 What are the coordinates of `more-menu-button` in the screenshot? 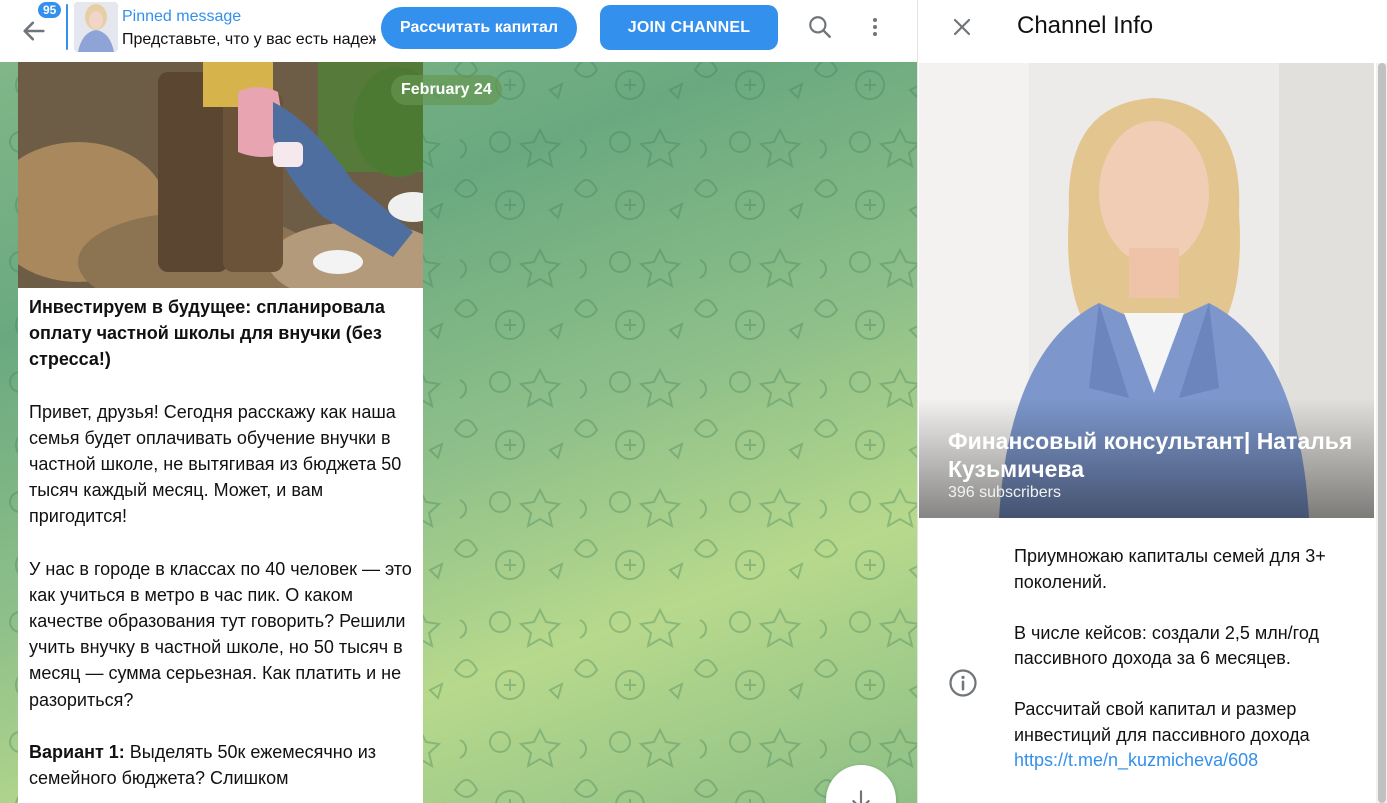 It's located at (875, 27).